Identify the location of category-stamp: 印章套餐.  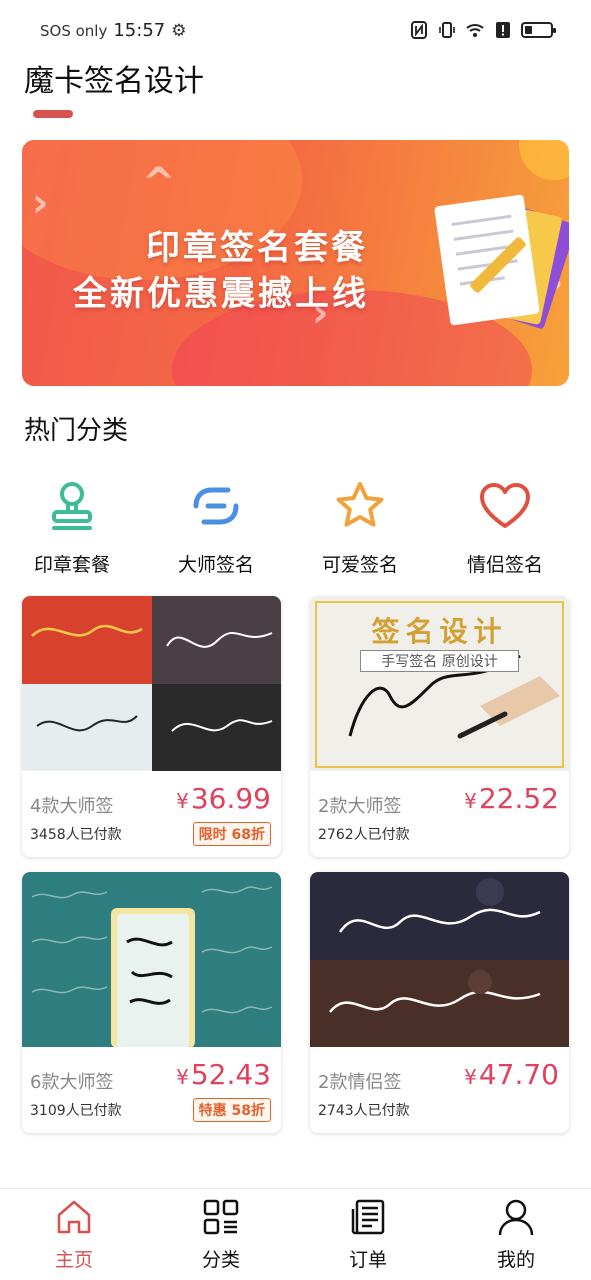
(72, 527).